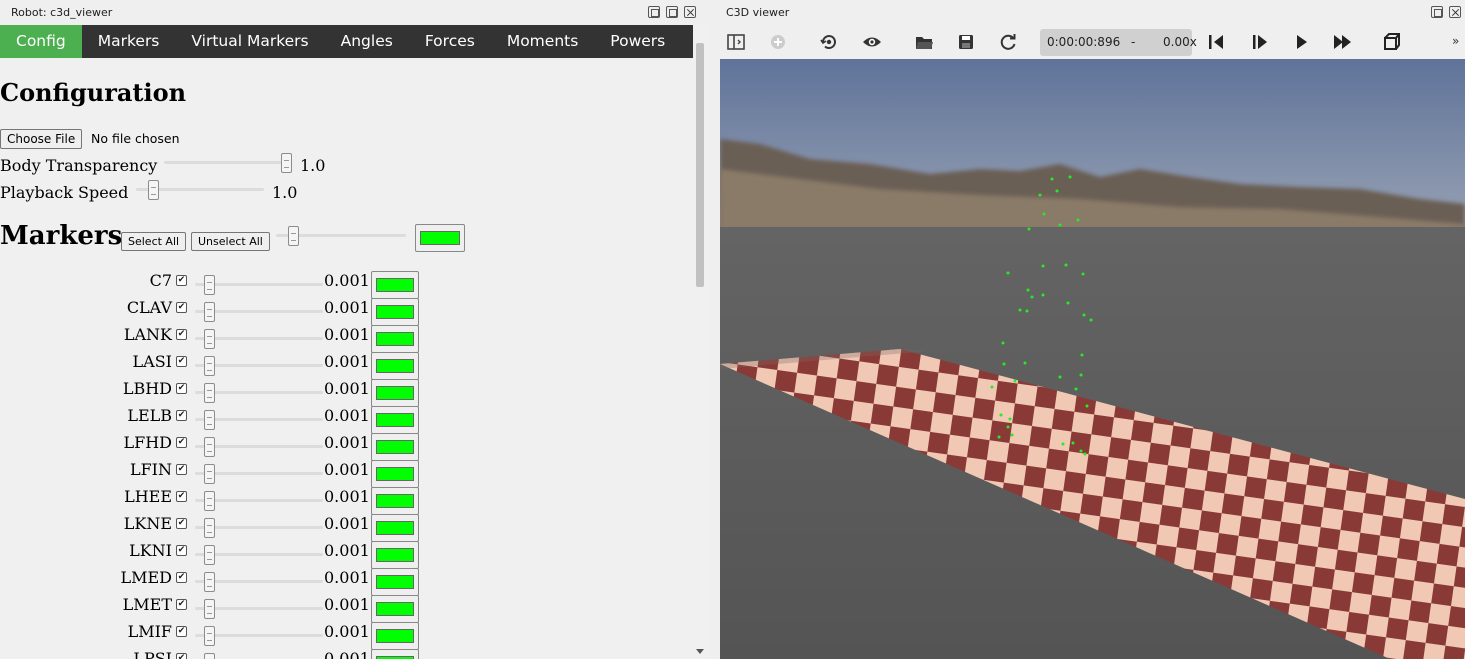  I want to click on global-color-picker, so click(440, 238).